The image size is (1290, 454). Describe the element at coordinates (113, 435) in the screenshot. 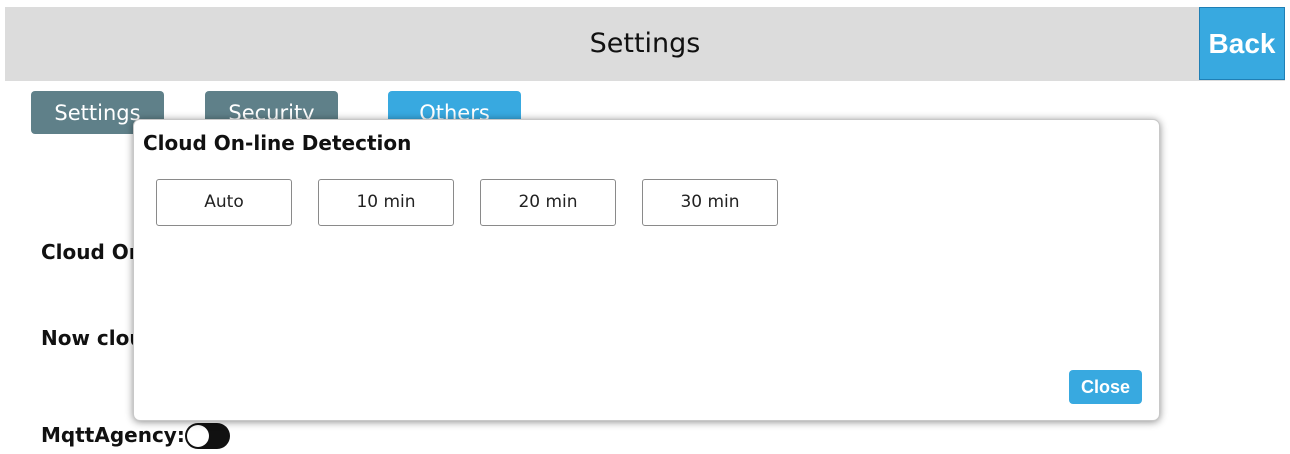

I see `mqtt-agency-label: MqttAgency:` at that location.